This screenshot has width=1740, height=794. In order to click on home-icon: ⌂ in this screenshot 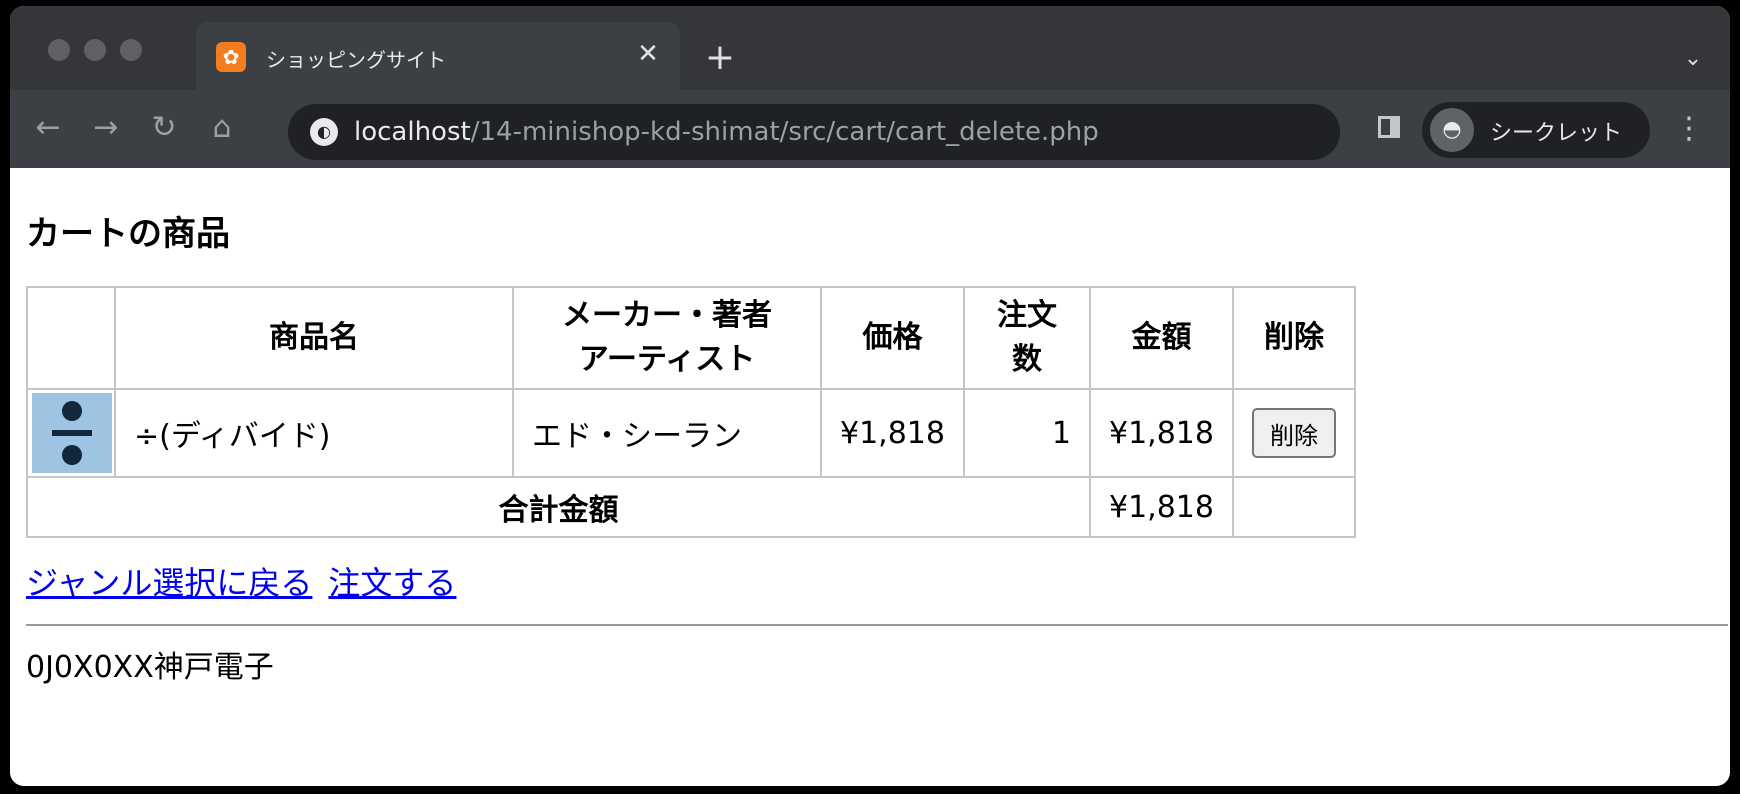, I will do `click(222, 128)`.